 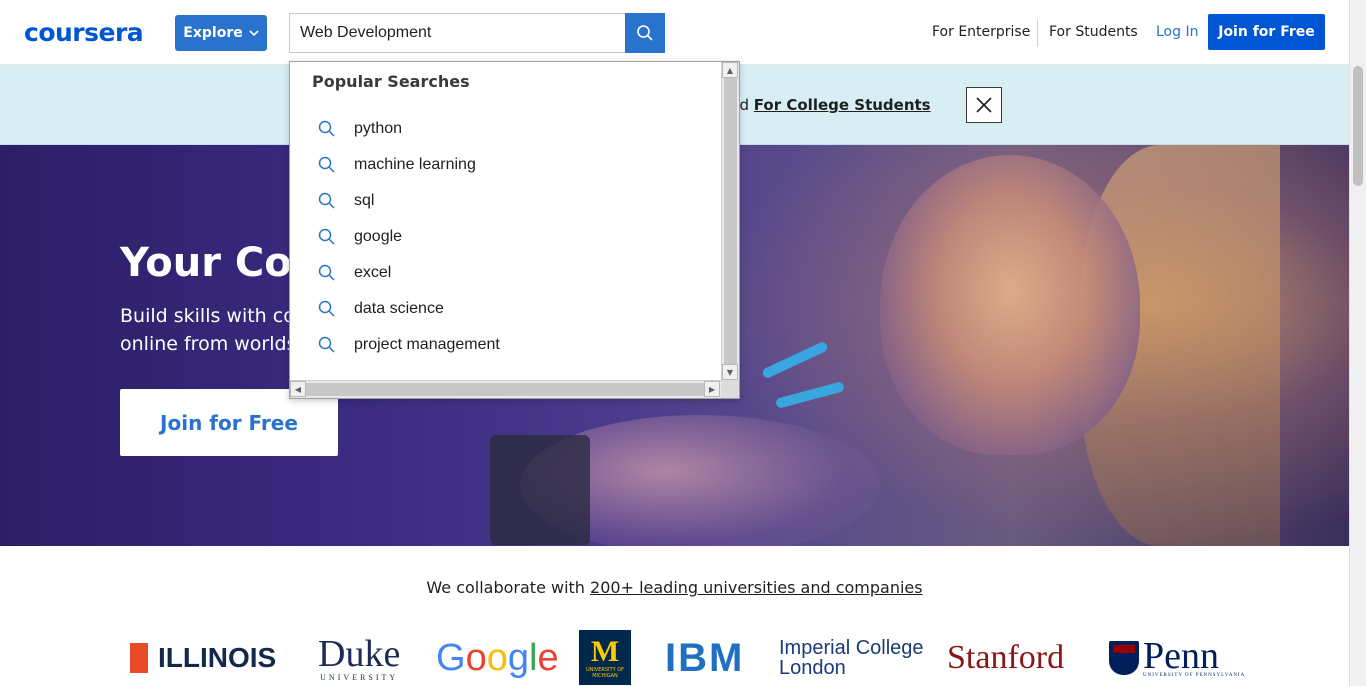 I want to click on imperial-logo-line: Imperial College, so click(x=851, y=648).